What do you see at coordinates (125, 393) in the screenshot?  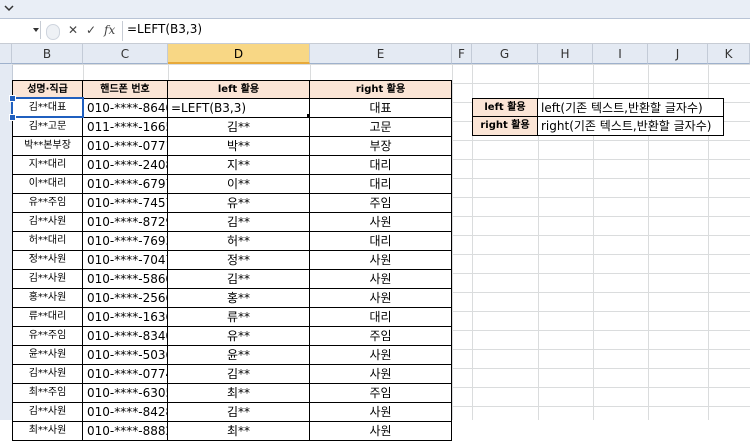 I see `table-cell-phone: 010-****-6305` at bounding box center [125, 393].